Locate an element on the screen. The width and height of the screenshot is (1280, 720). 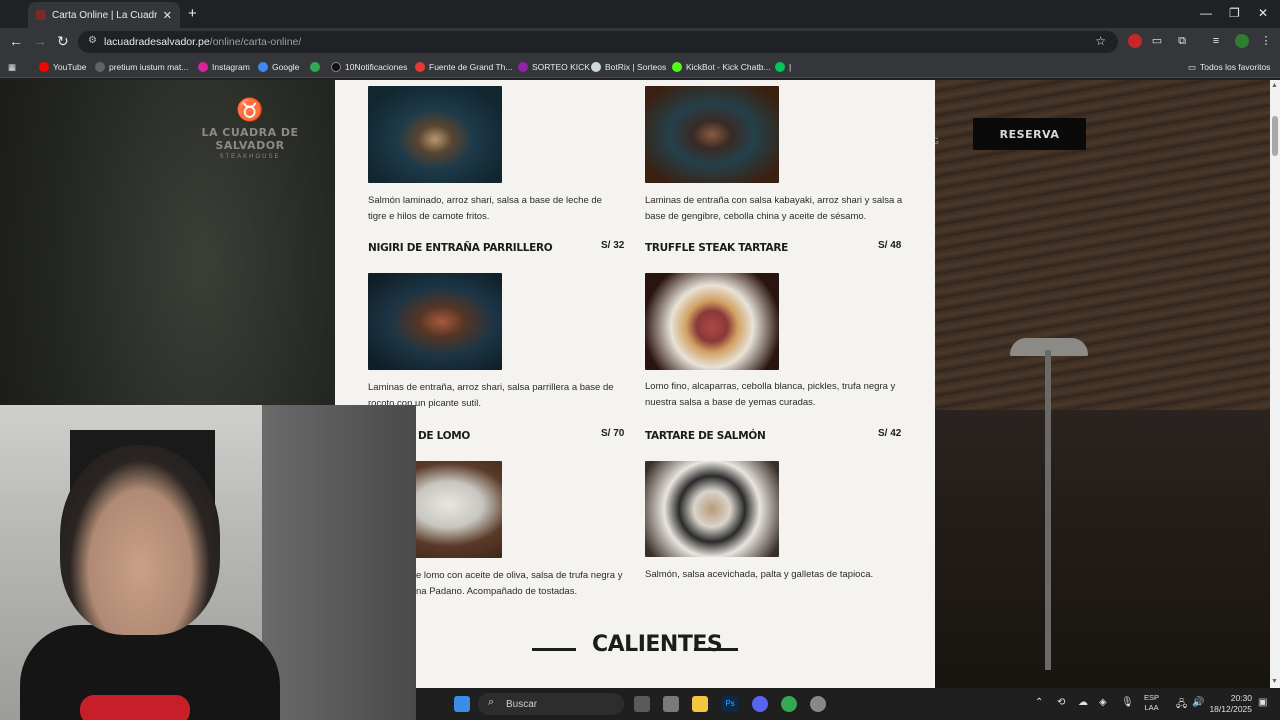
kick-icon is located at coordinates (523, 67).